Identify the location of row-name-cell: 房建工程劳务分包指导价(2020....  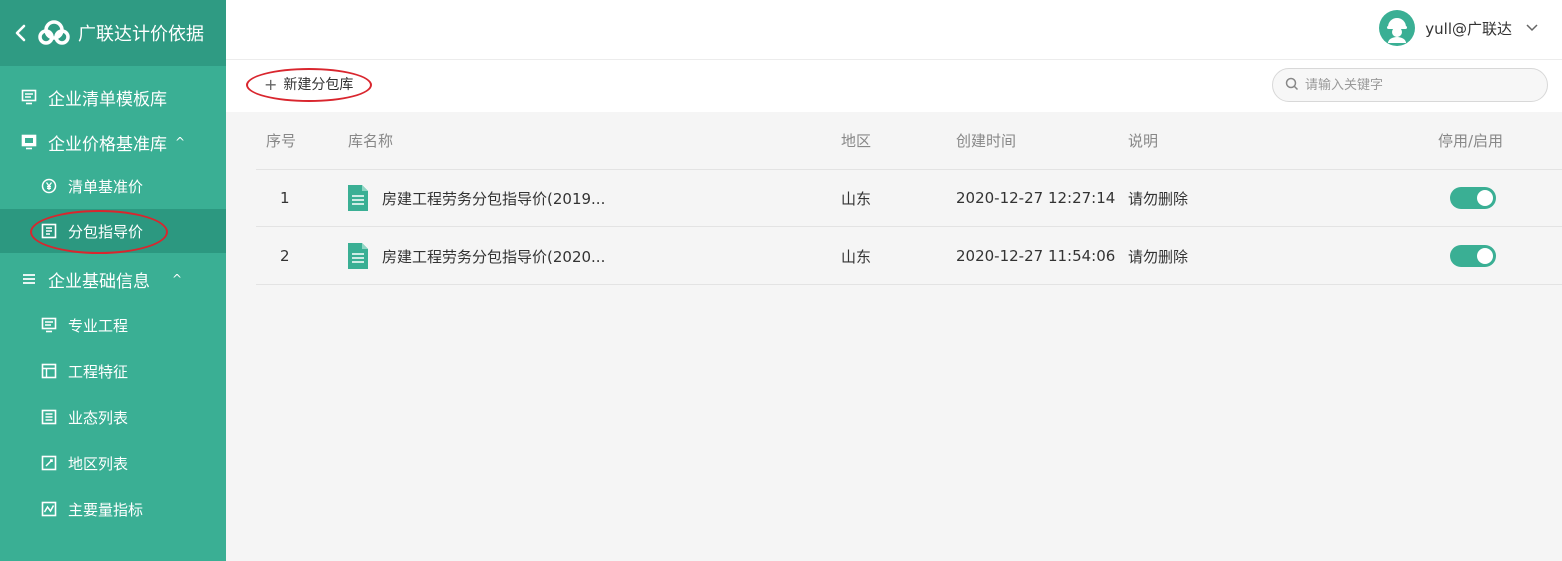
(558, 256).